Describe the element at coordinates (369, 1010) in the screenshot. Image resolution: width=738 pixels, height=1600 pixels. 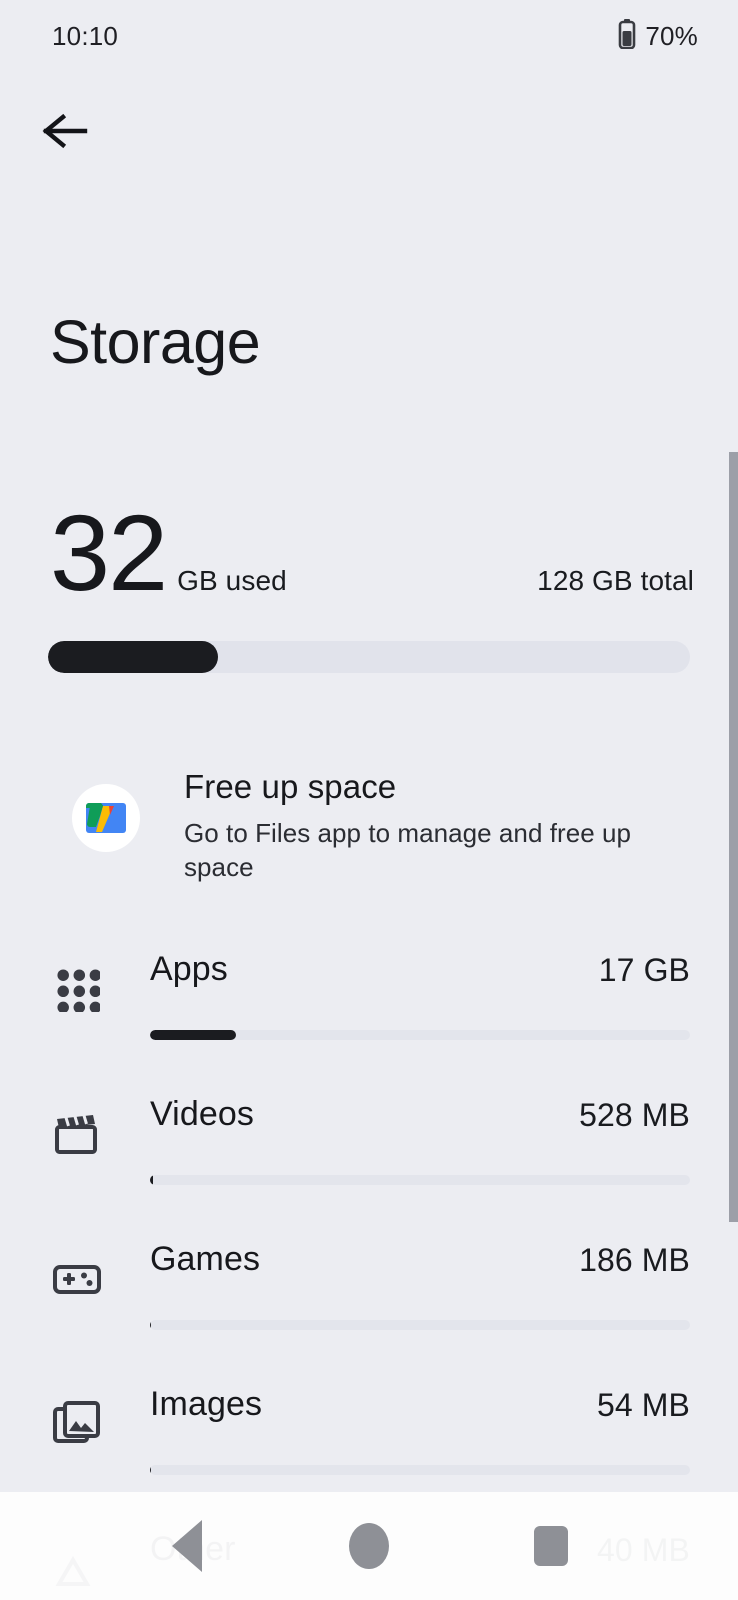
I see `storage-category-row: Apps 17 GB` at that location.